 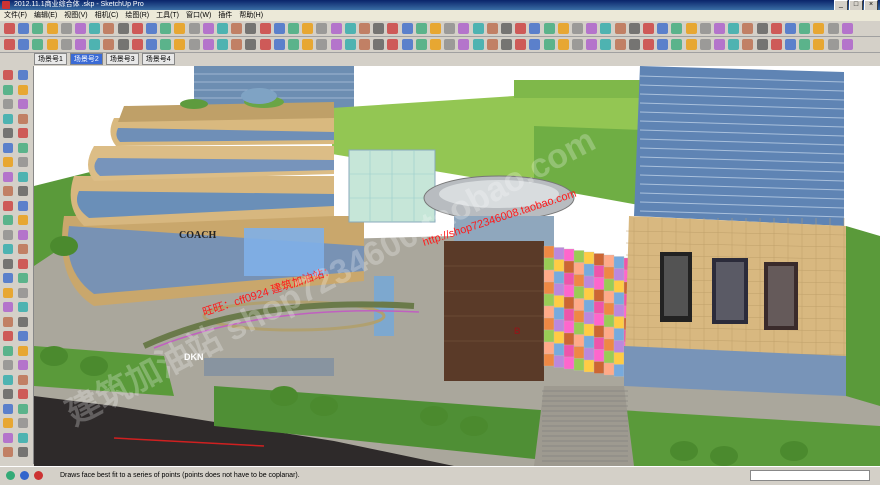 I want to click on scene-tab-3: 场景号3, so click(x=122, y=59).